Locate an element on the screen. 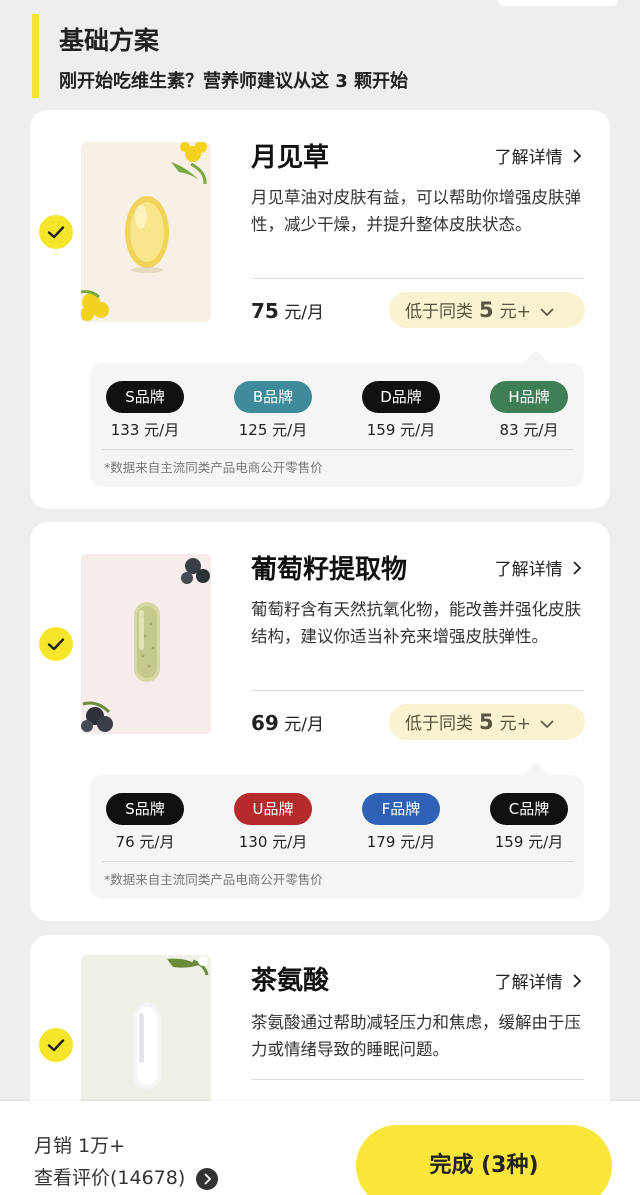 This screenshot has width=640, height=1195. brand-price: 83 元/月 is located at coordinates (529, 430).